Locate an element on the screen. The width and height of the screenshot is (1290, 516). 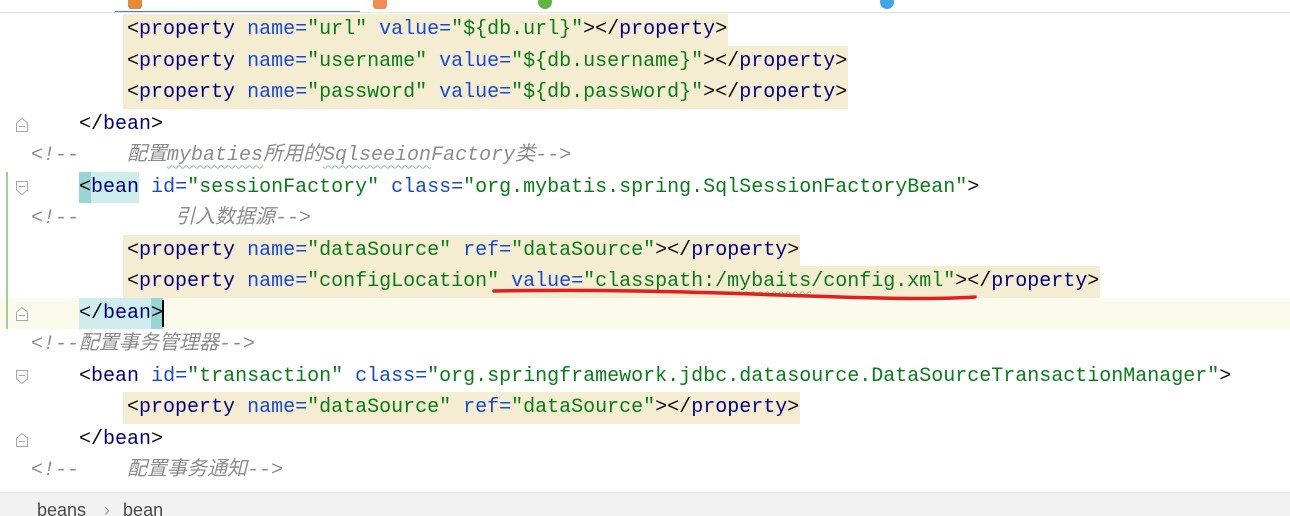
attribute-name-token: value= is located at coordinates (547, 282).